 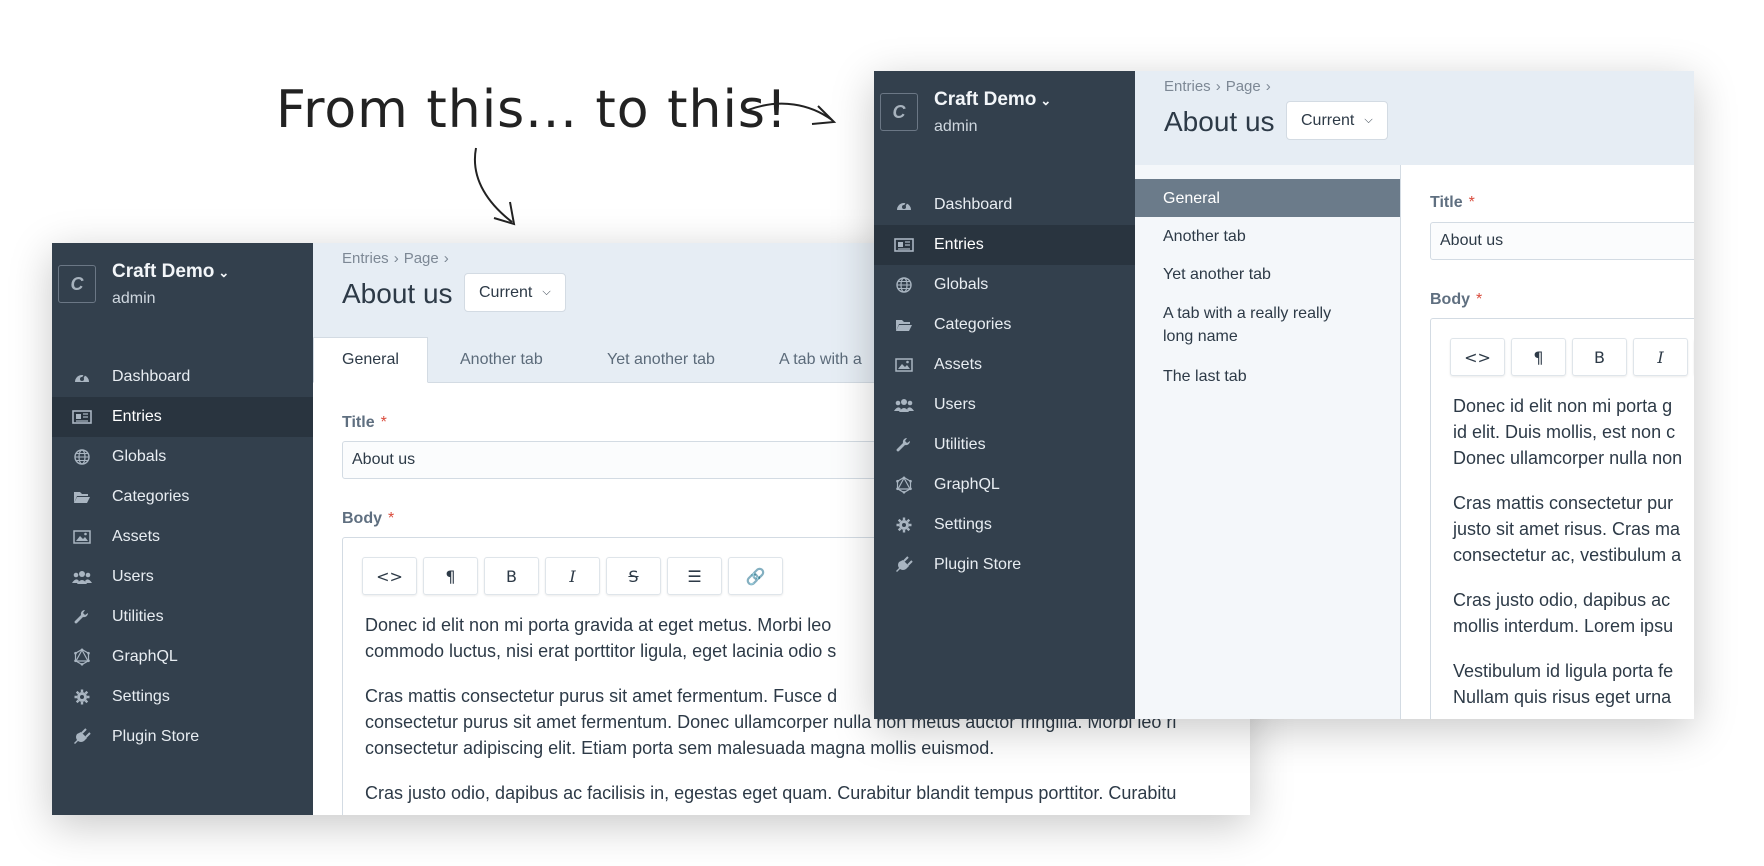 I want to click on tab-yet-another-tab: Yet another tab, so click(x=1267, y=274).